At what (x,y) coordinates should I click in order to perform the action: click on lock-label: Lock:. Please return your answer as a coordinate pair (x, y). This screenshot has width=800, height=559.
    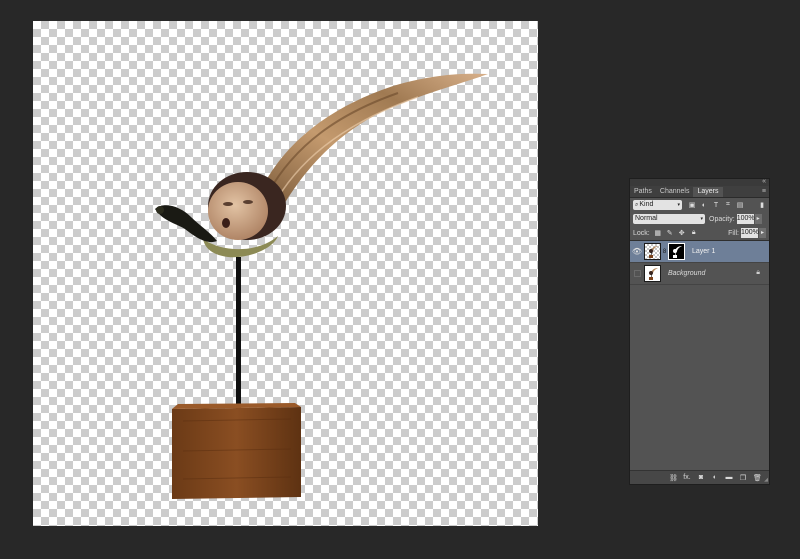
    Looking at the image, I should click on (641, 233).